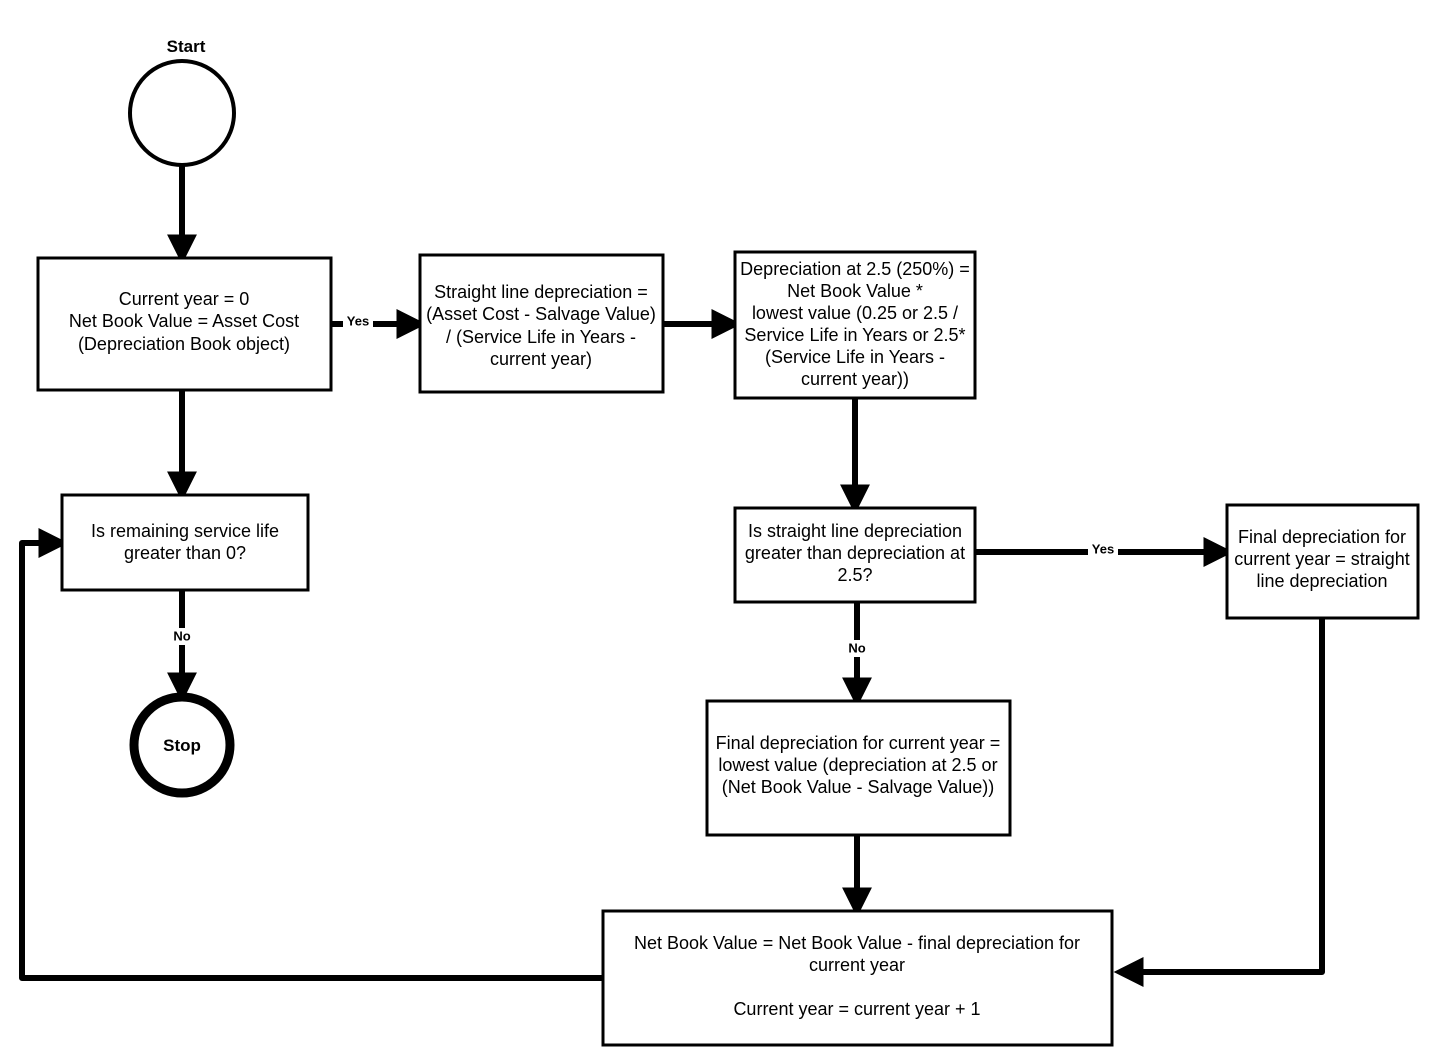 The height and width of the screenshot is (1064, 1437). What do you see at coordinates (185, 553) in the screenshot?
I see `remaining-life-check-line-2: greater than 0?` at bounding box center [185, 553].